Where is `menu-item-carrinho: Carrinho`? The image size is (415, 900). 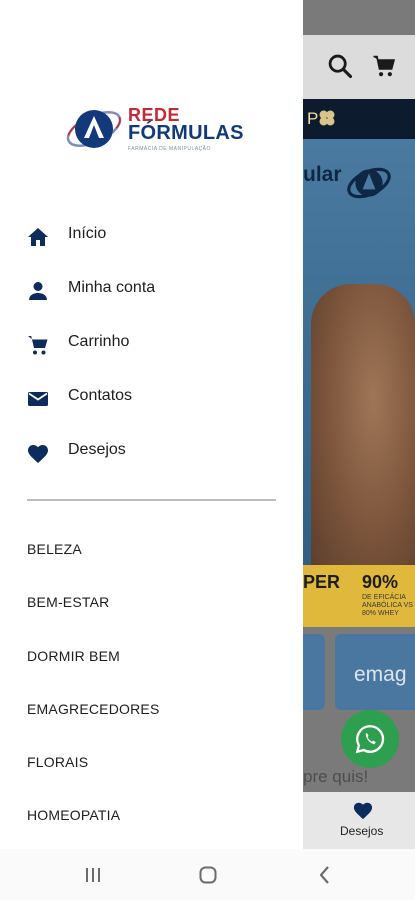
menu-item-carrinho: Carrinho is located at coordinates (151, 344).